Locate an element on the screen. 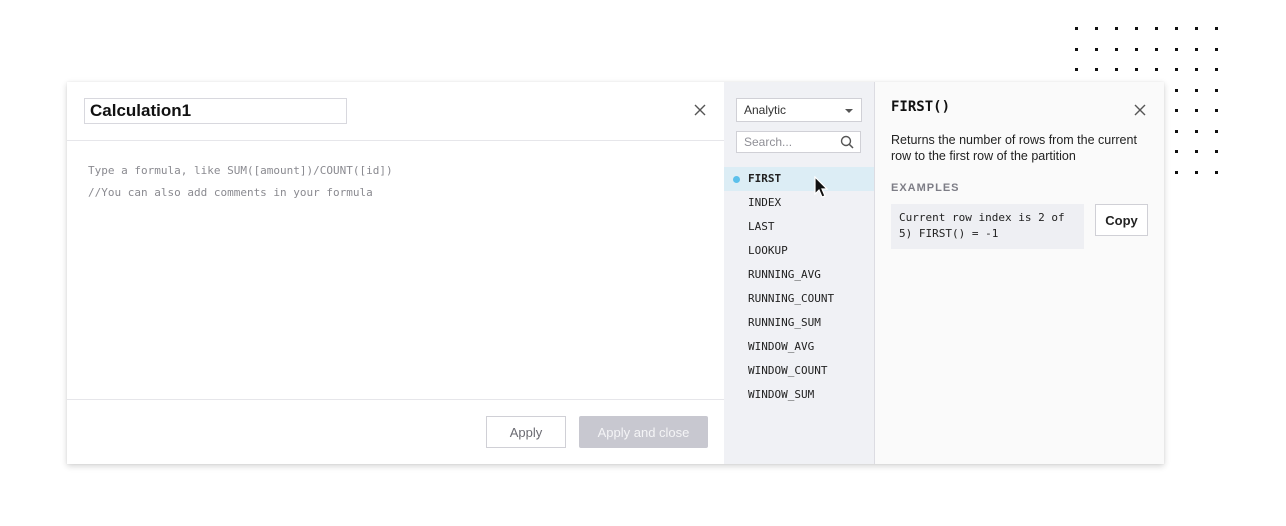 This screenshot has height=526, width=1286. function-list-item: RUNNING_AVG is located at coordinates (799, 275).